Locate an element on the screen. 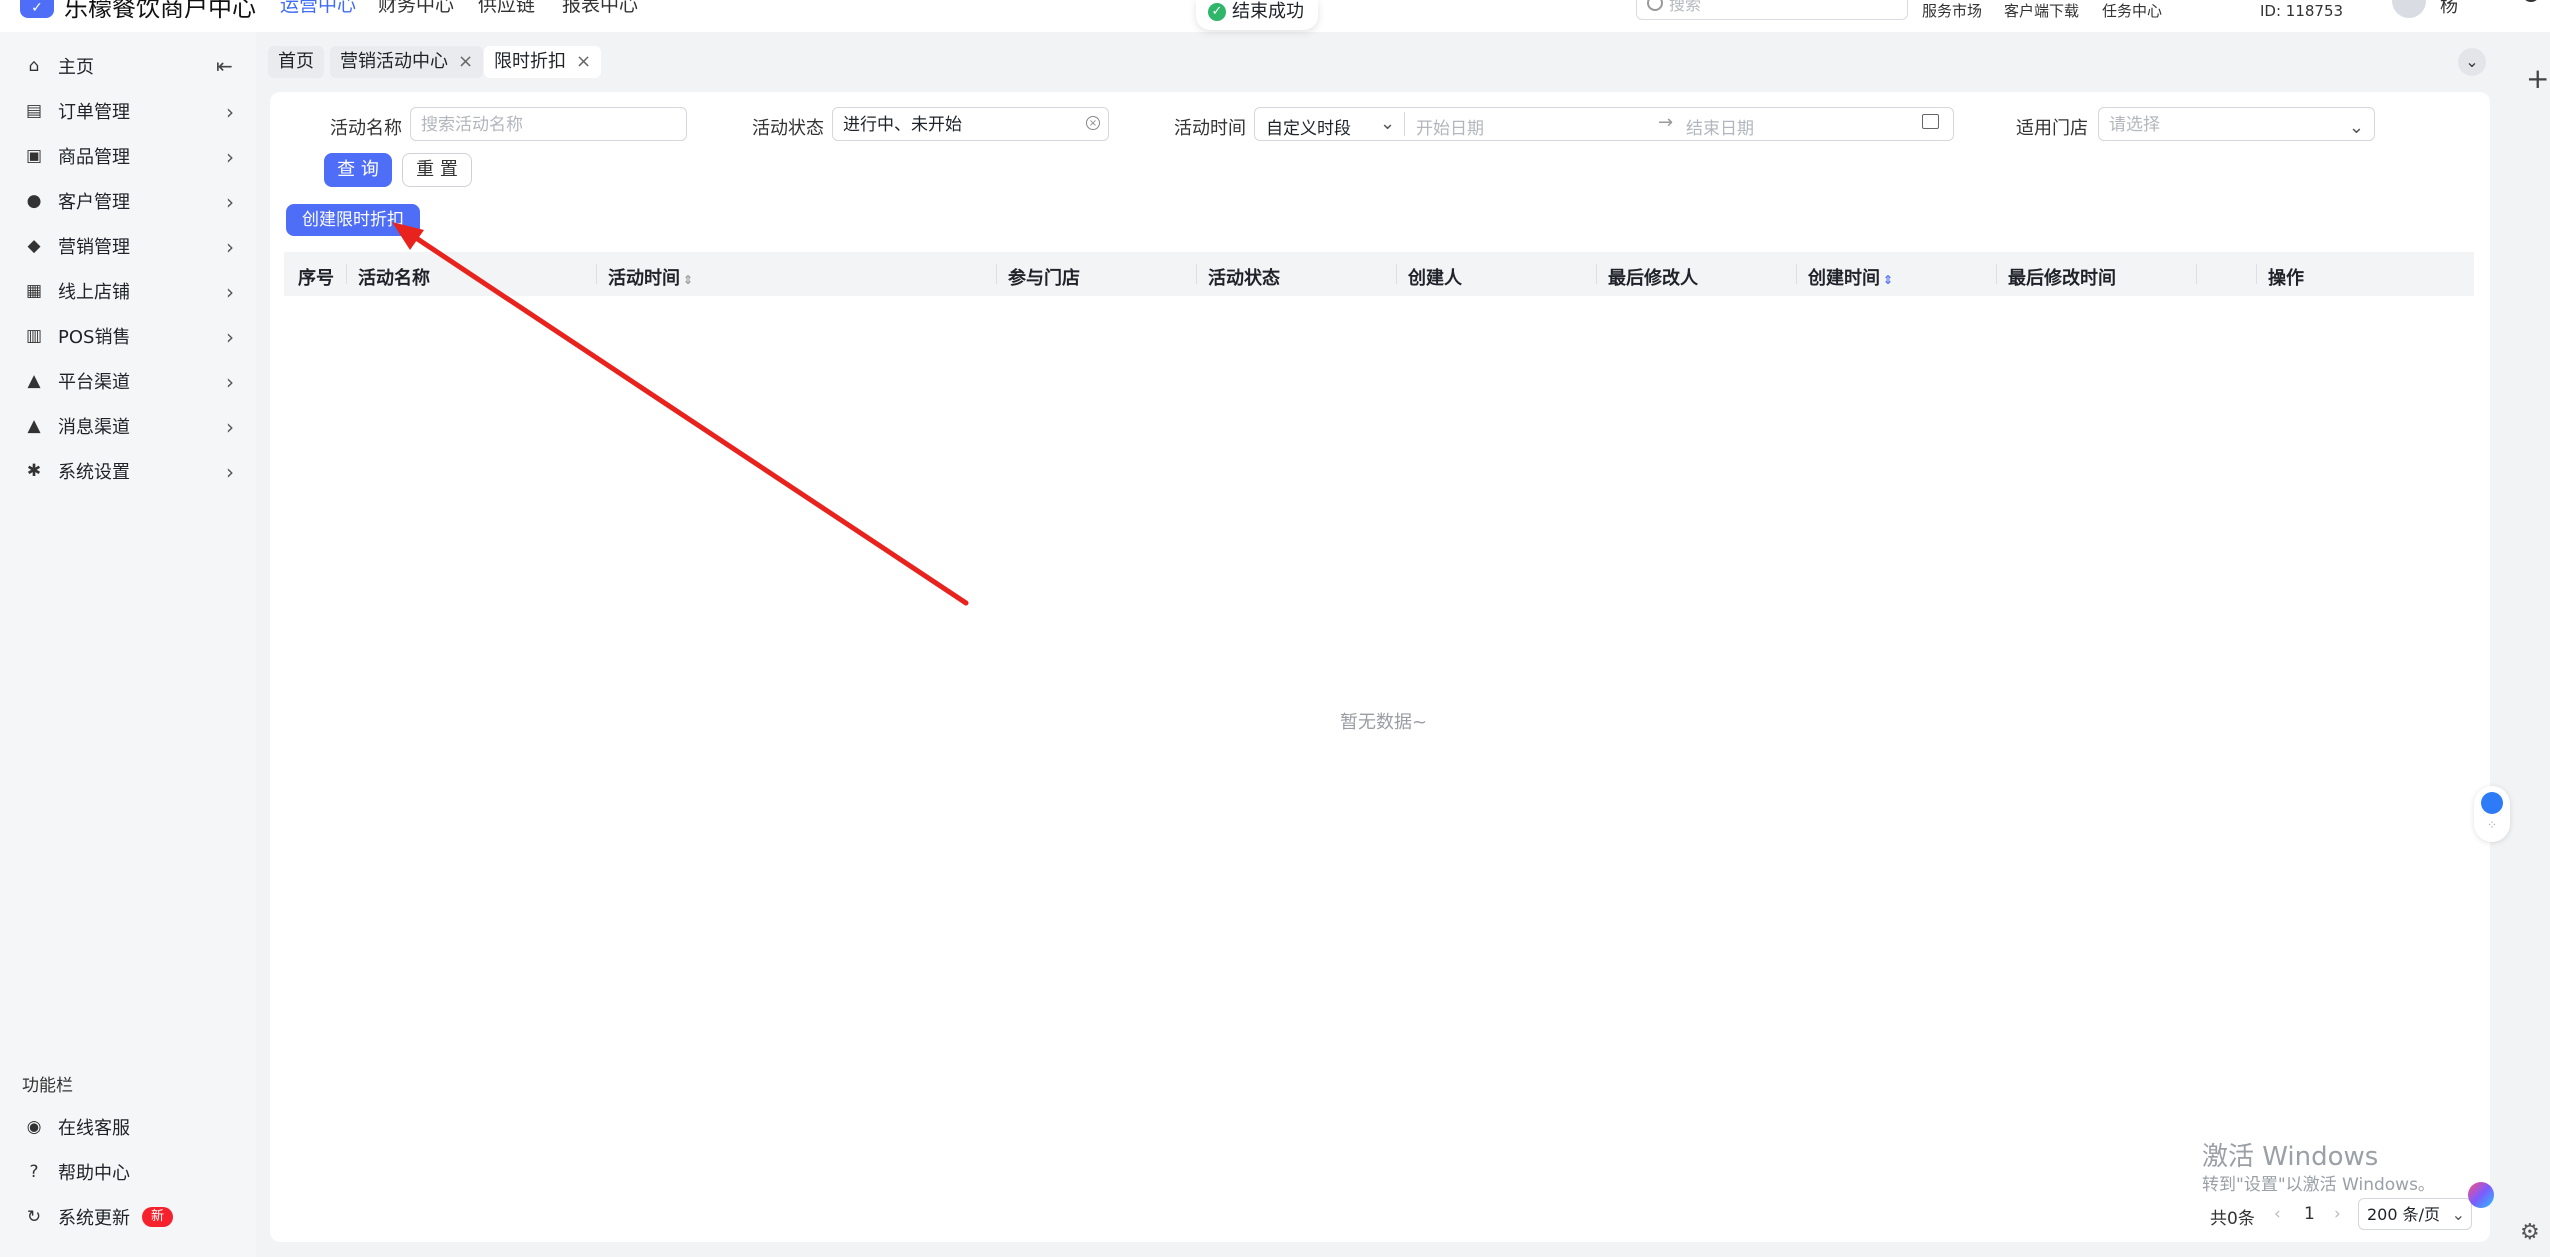 This screenshot has width=2550, height=1257. system-update-item: ↻ 系统更新 新 is located at coordinates (128, 1217).